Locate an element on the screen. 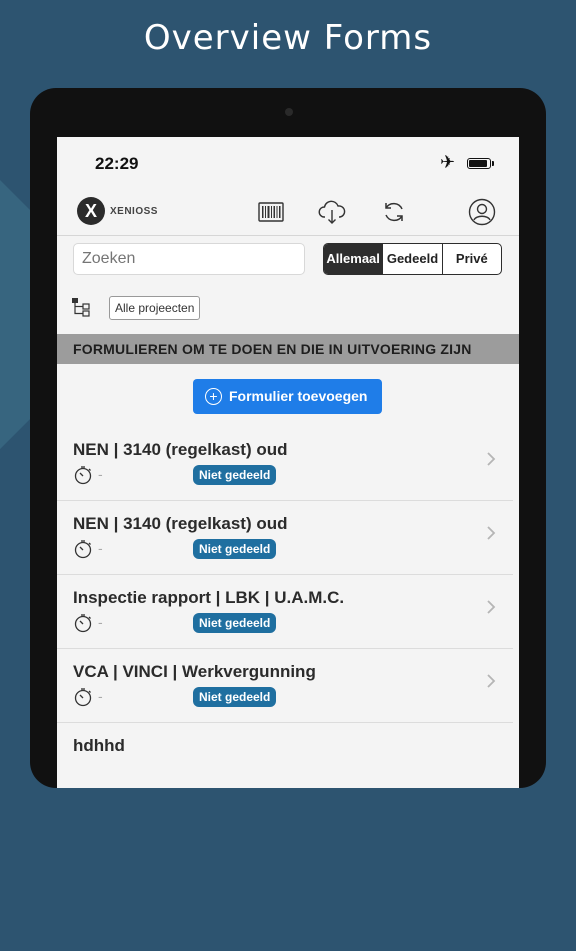 The width and height of the screenshot is (576, 951). segment-shared: Gedeeld is located at coordinates (413, 259).